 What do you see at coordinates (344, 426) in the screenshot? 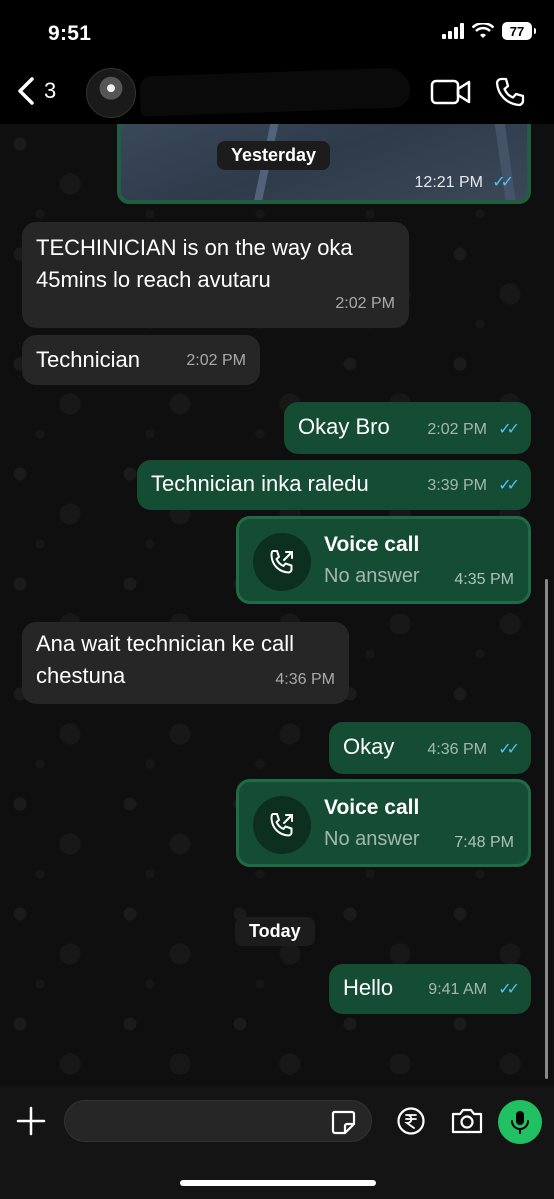
I see `message-text: Okay Bro` at bounding box center [344, 426].